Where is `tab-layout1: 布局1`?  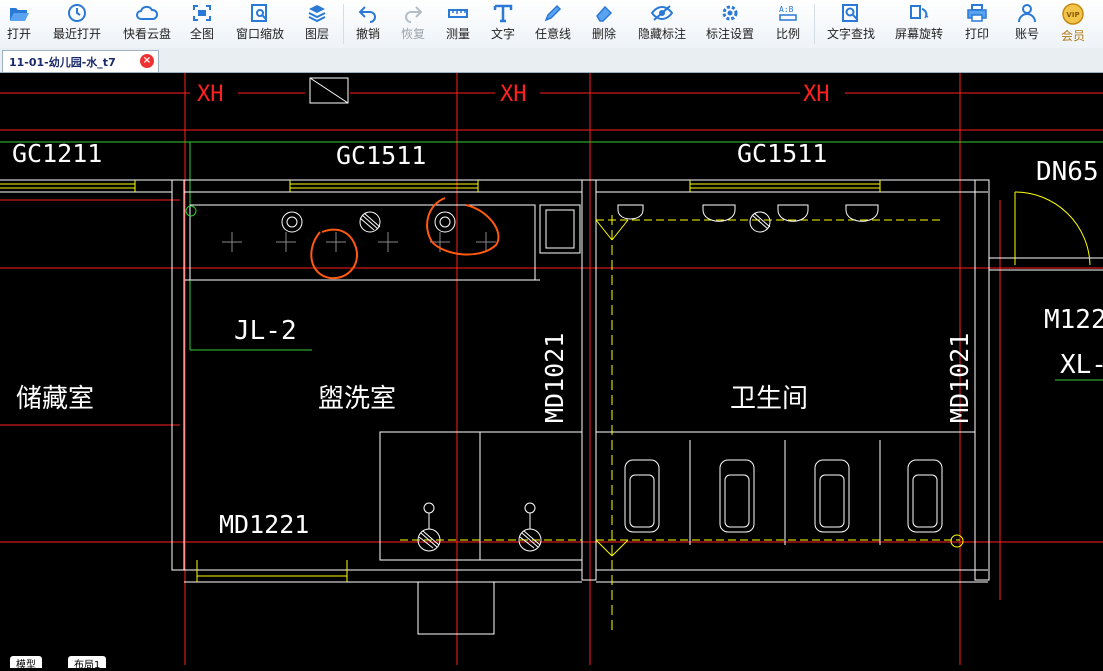 tab-layout1: 布局1 is located at coordinates (87, 663).